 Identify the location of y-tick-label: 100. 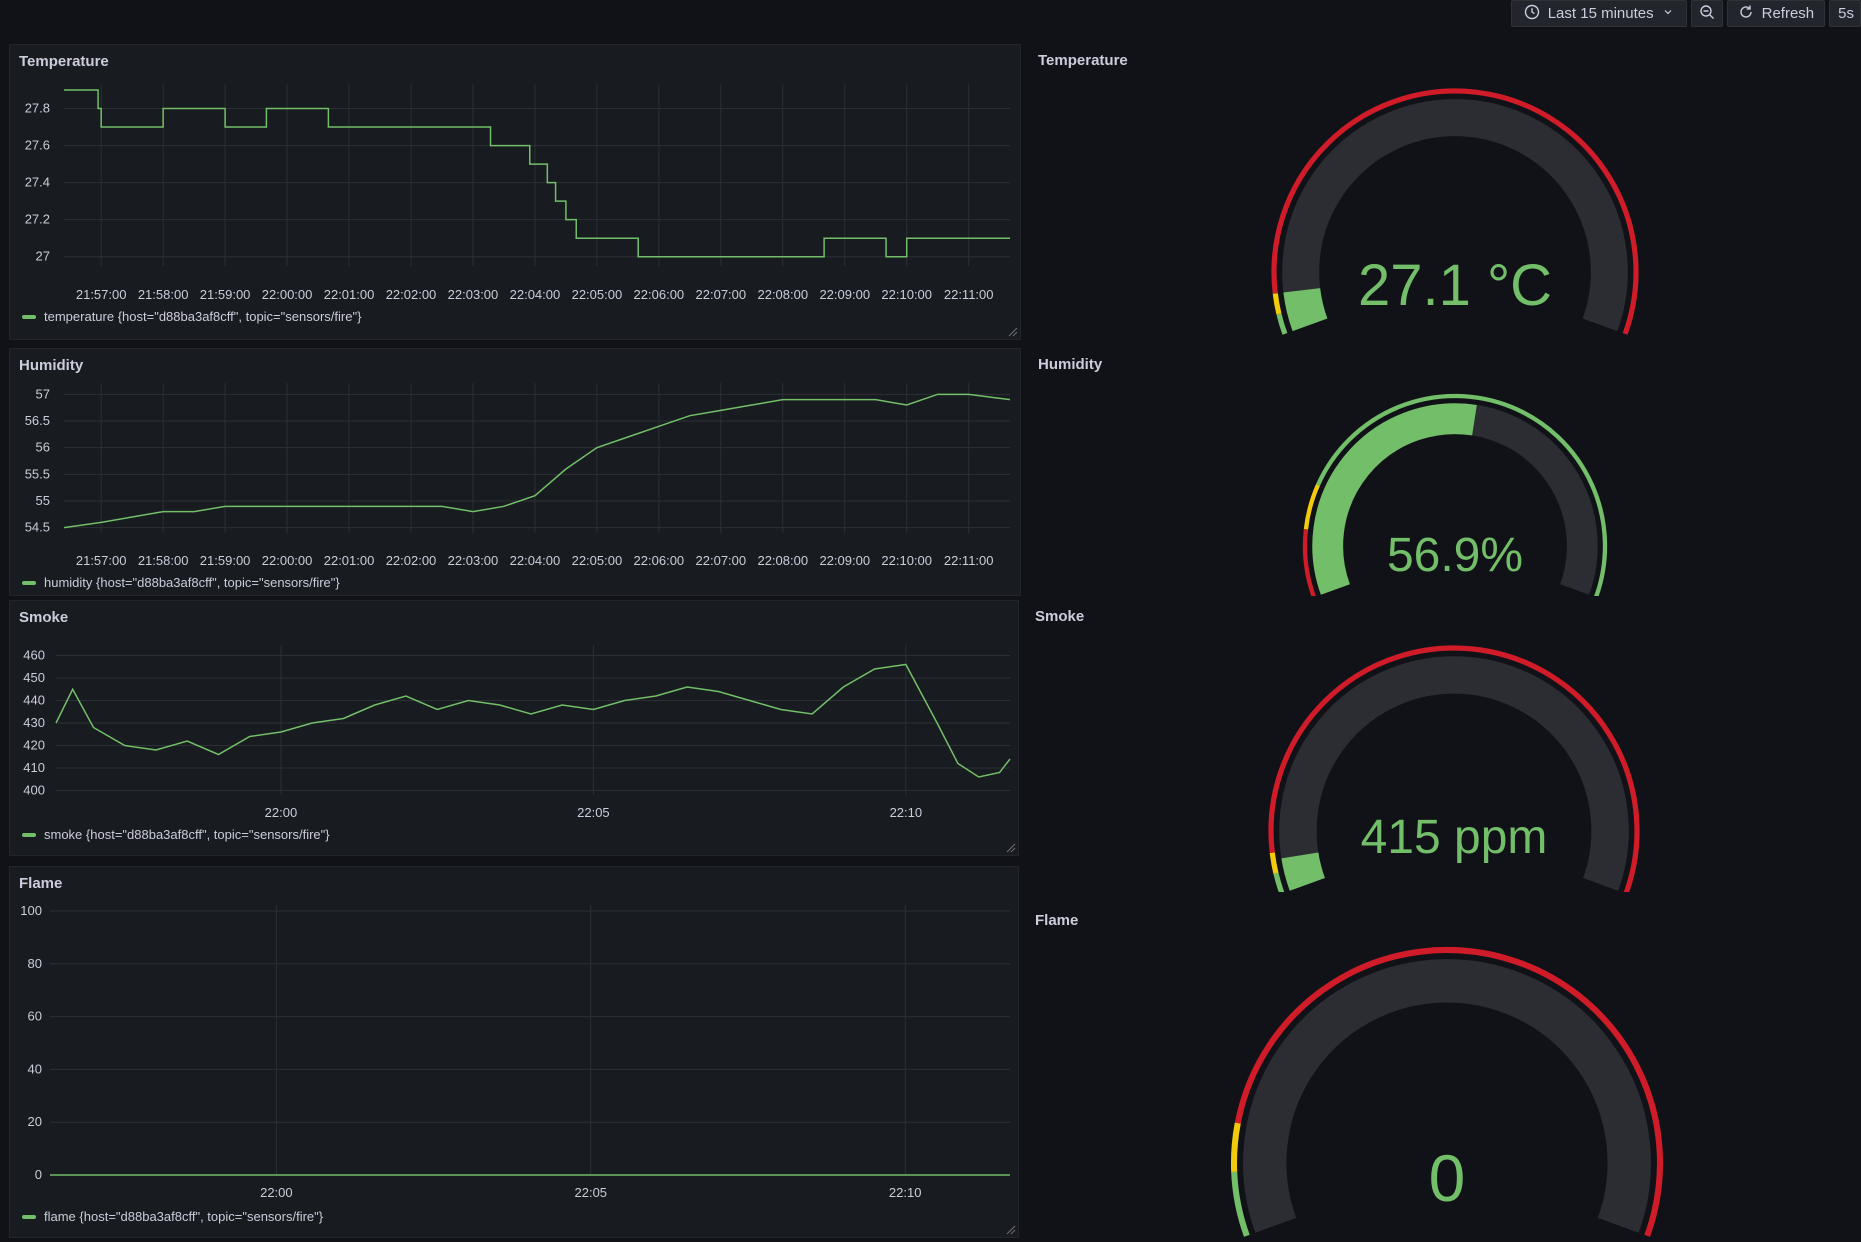
(31, 910).